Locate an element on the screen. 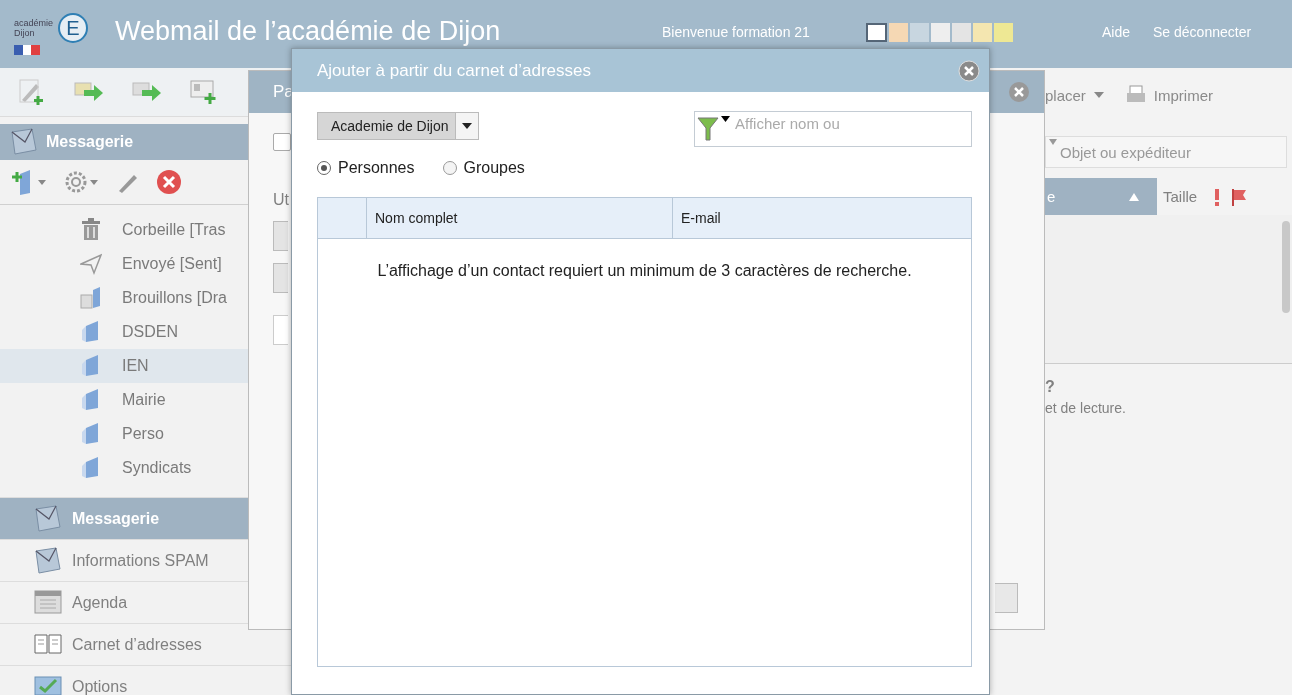 The image size is (1292, 695). folder-item: Brouillons [Dra is located at coordinates (217, 298).